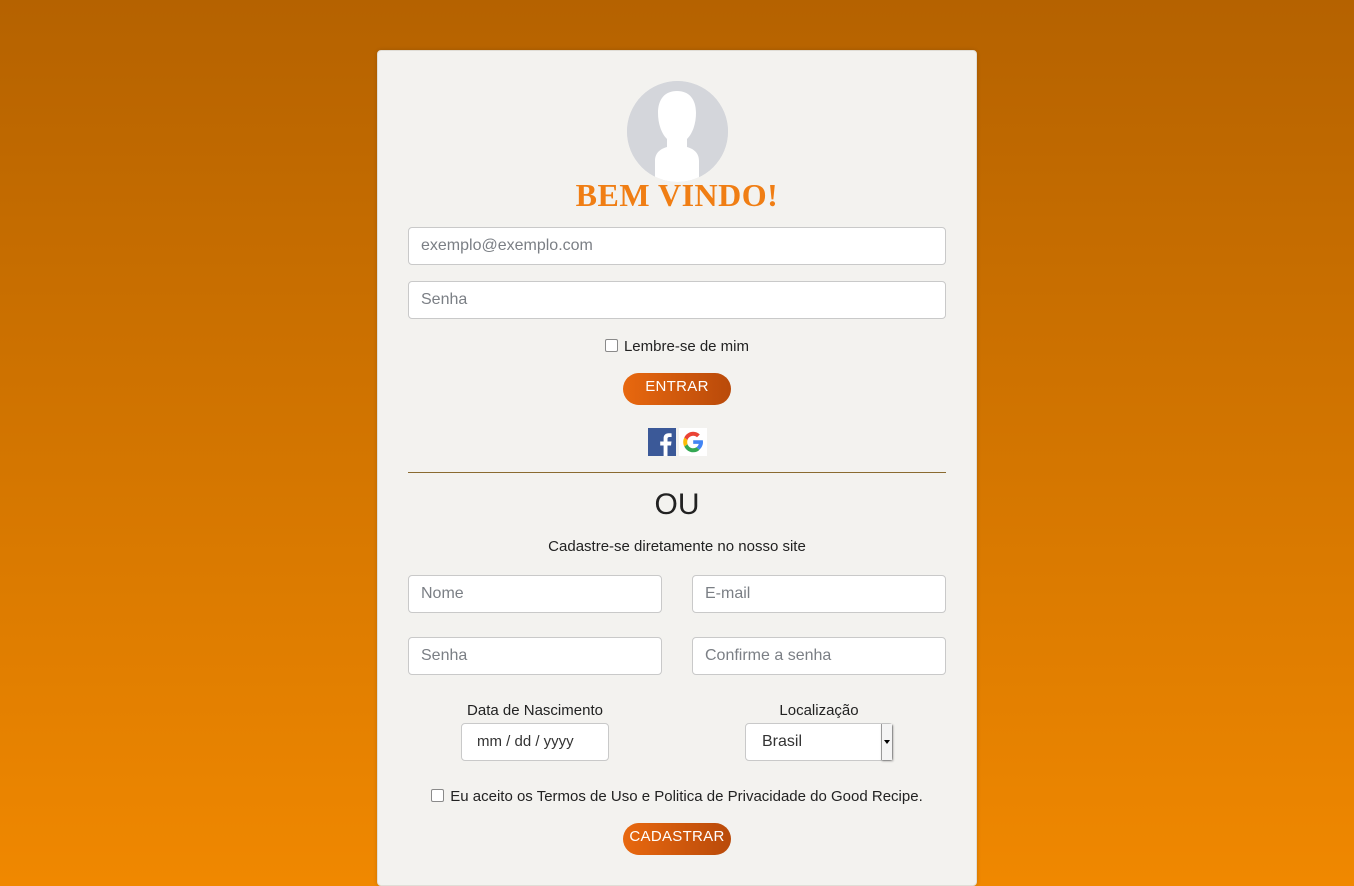  Describe the element at coordinates (535, 656) in the screenshot. I see `signup-password-input` at that location.